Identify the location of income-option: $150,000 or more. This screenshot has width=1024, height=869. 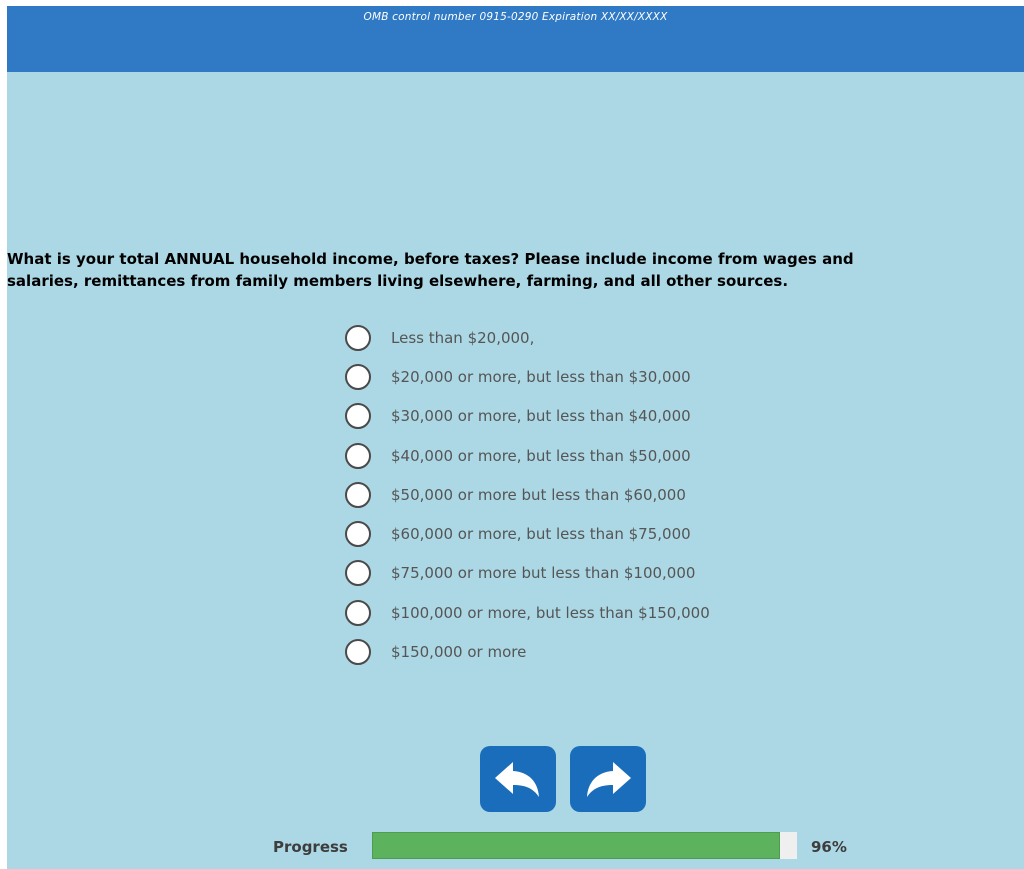
(527, 651).